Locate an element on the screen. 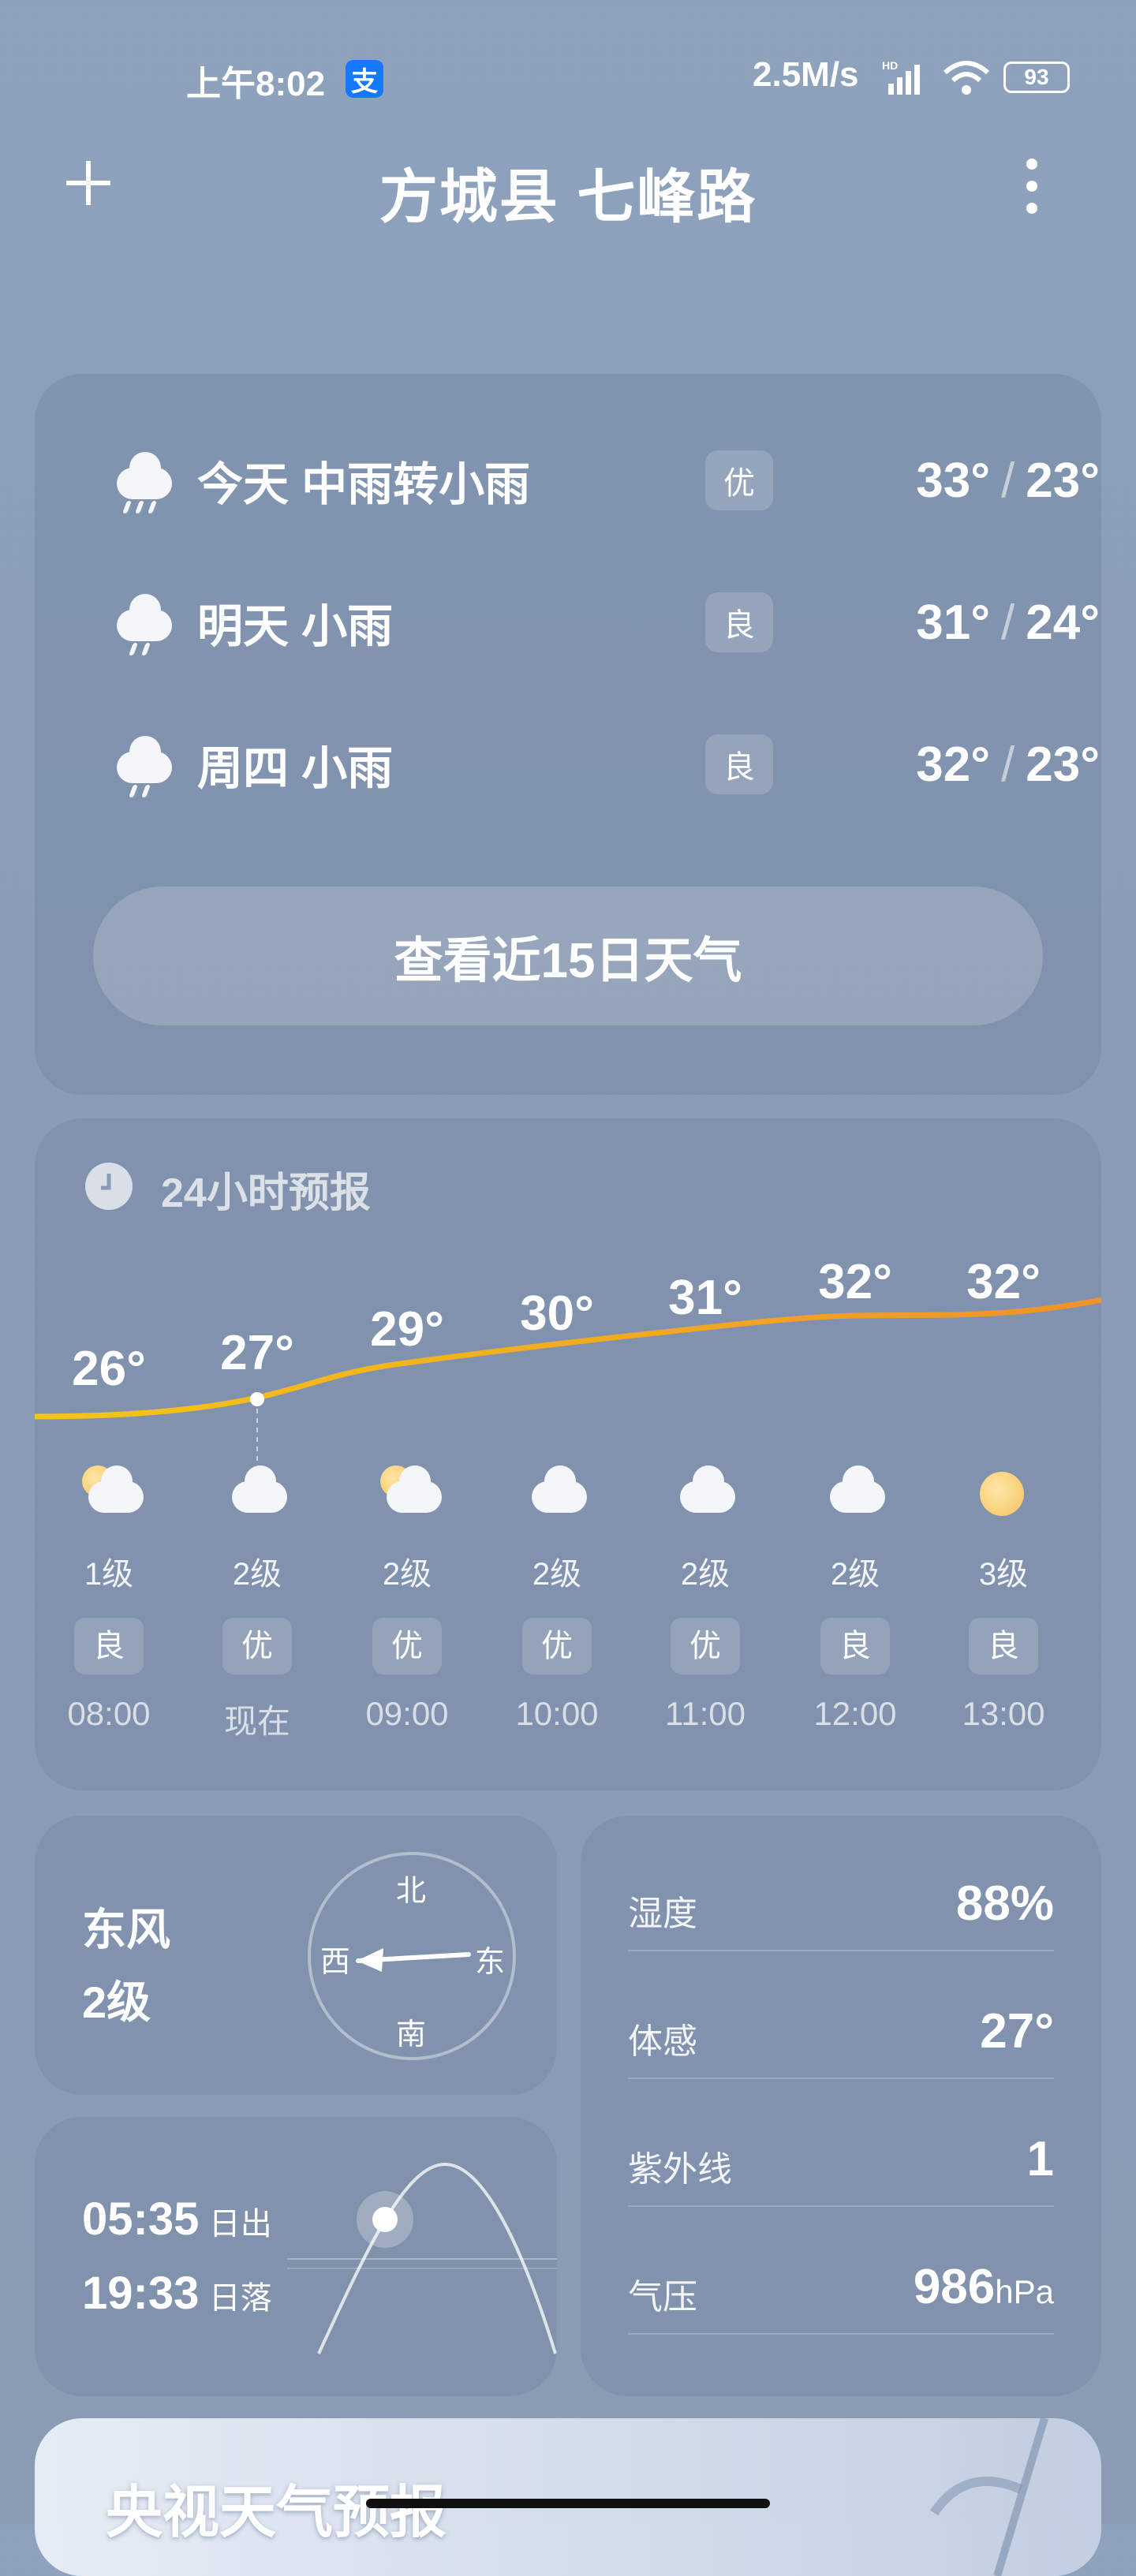 The height and width of the screenshot is (2576, 1136). signal-icon: HD is located at coordinates (905, 78).